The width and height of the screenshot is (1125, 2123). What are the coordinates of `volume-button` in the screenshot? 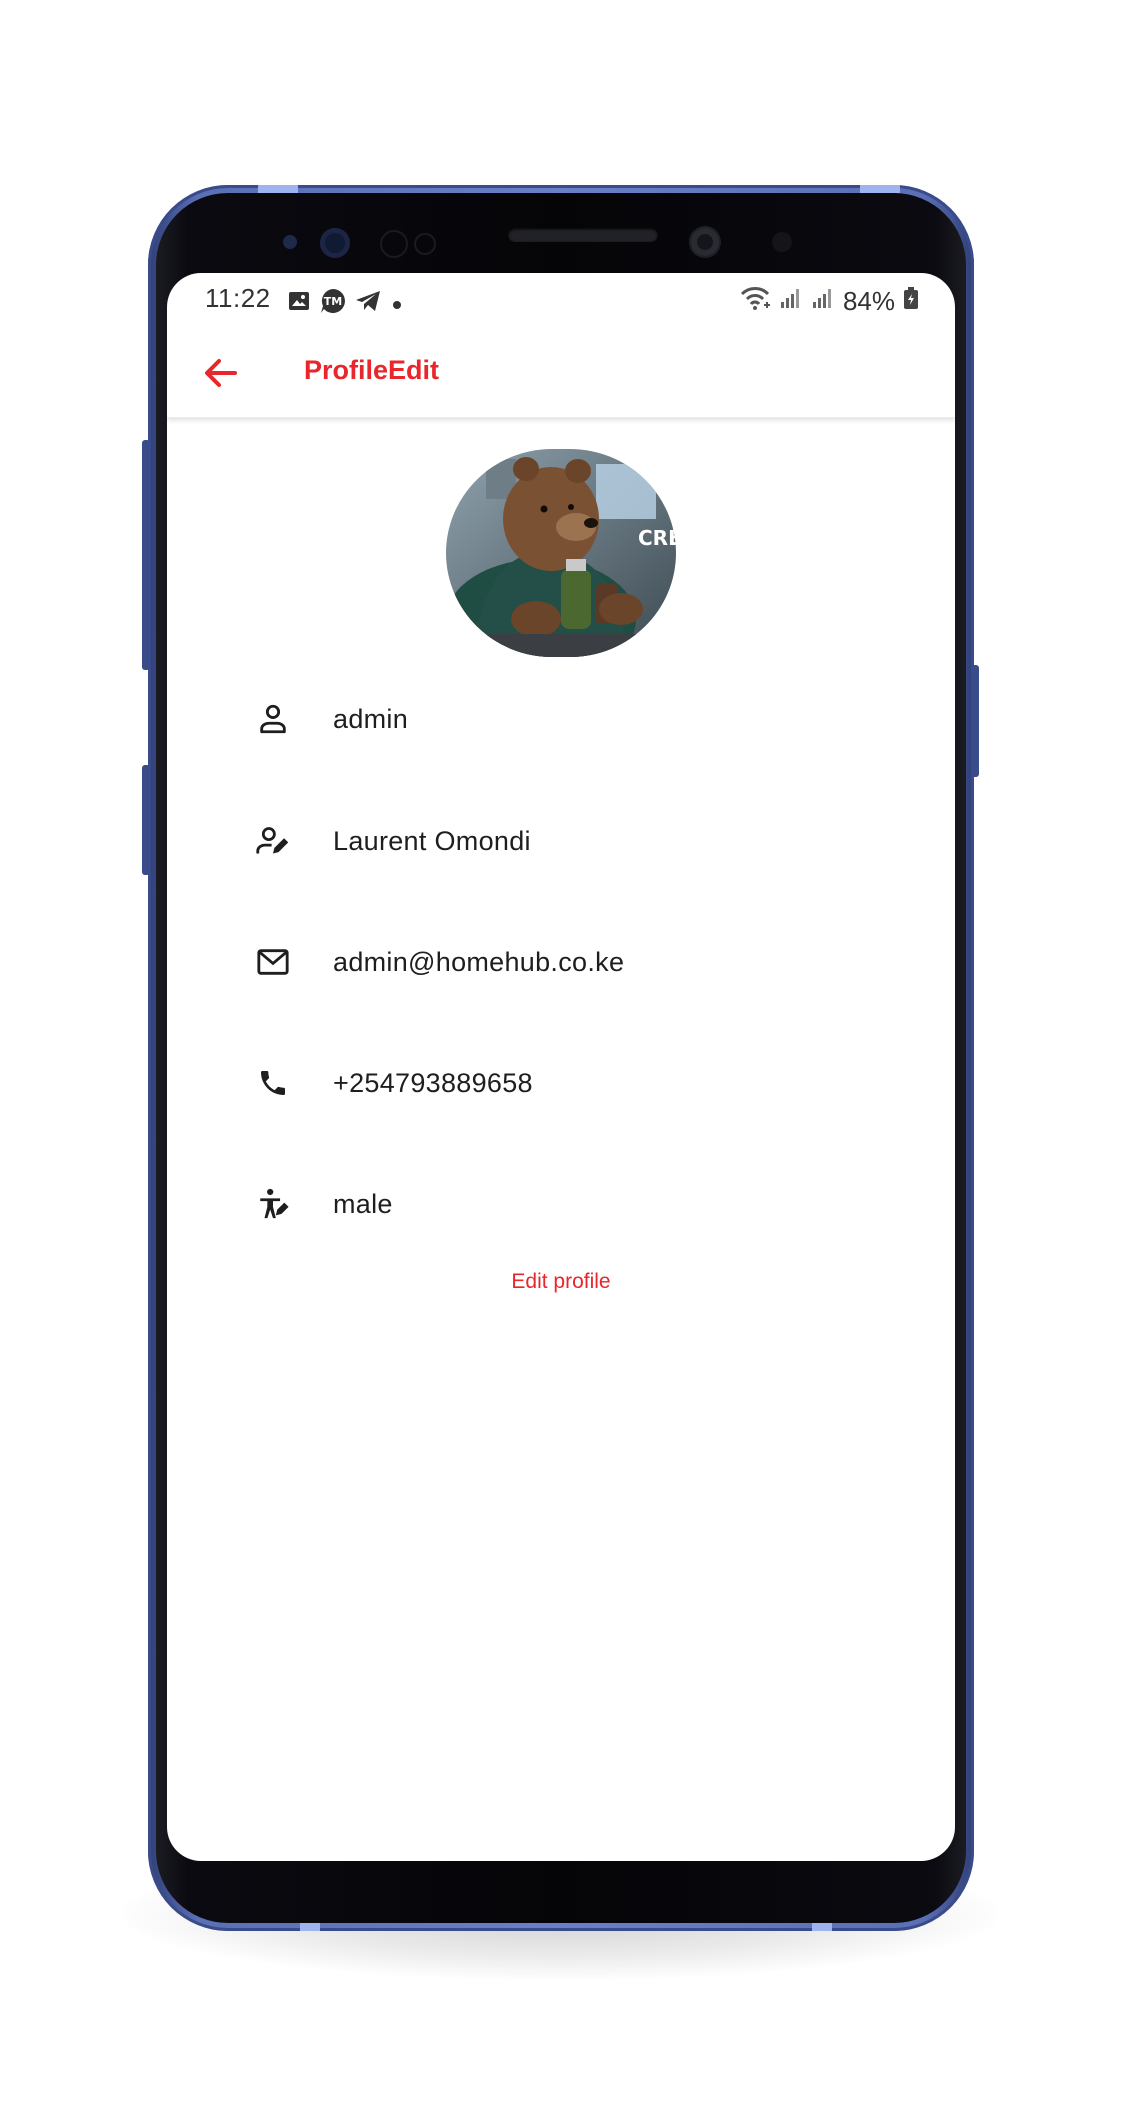 It's located at (146, 555).